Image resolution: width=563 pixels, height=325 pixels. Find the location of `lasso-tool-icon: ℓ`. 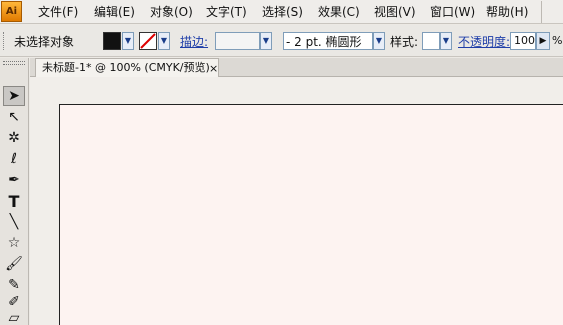

lasso-tool-icon: ℓ is located at coordinates (14, 159).